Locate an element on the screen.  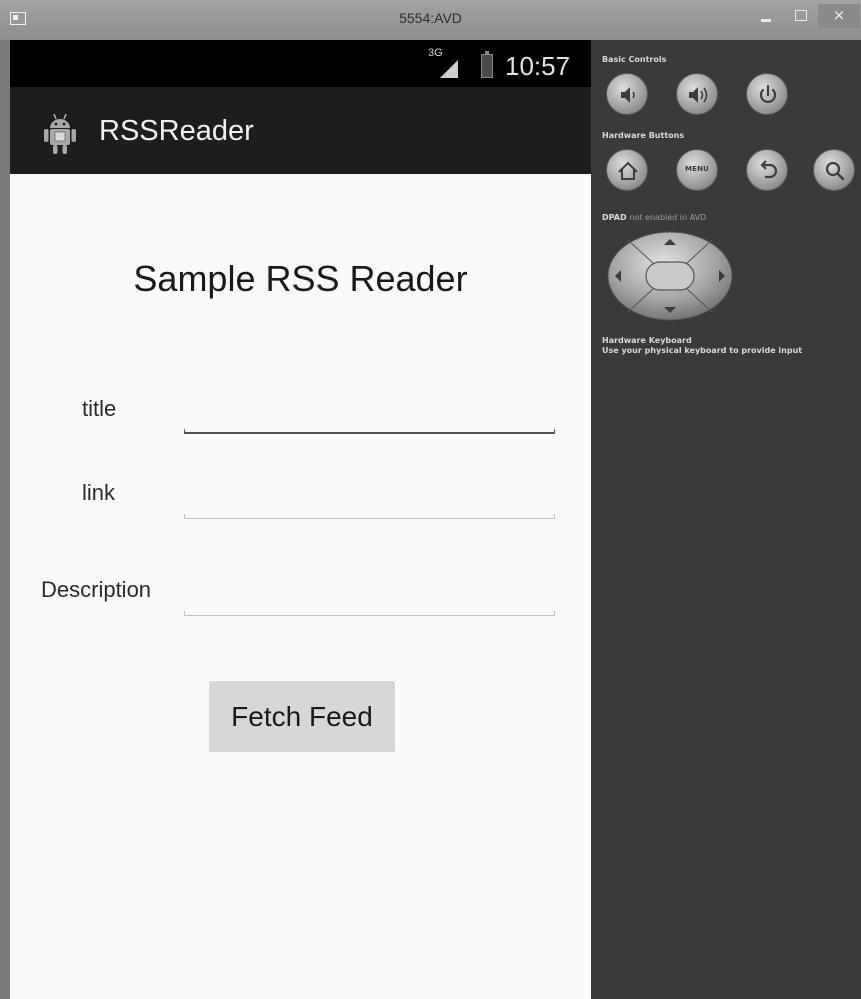
app-title: RSSReader is located at coordinates (176, 131).